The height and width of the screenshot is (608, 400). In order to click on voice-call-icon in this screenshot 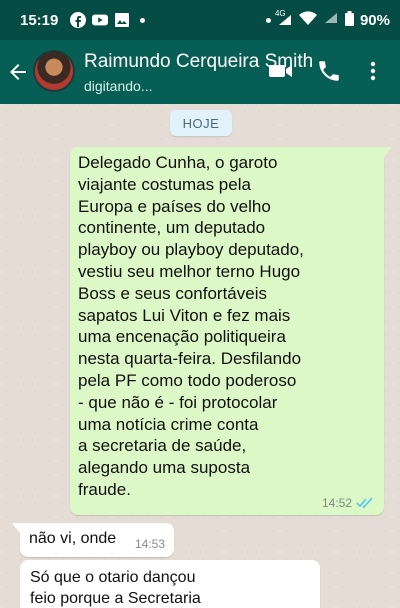, I will do `click(329, 71)`.